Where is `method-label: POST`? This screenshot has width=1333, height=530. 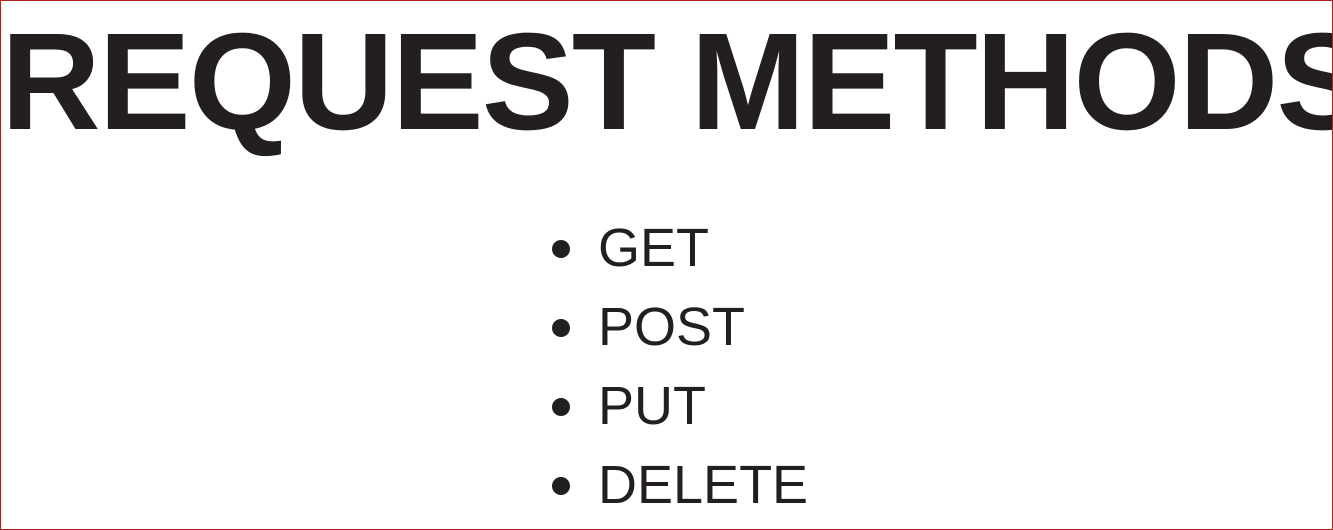
method-label: POST is located at coordinates (672, 327).